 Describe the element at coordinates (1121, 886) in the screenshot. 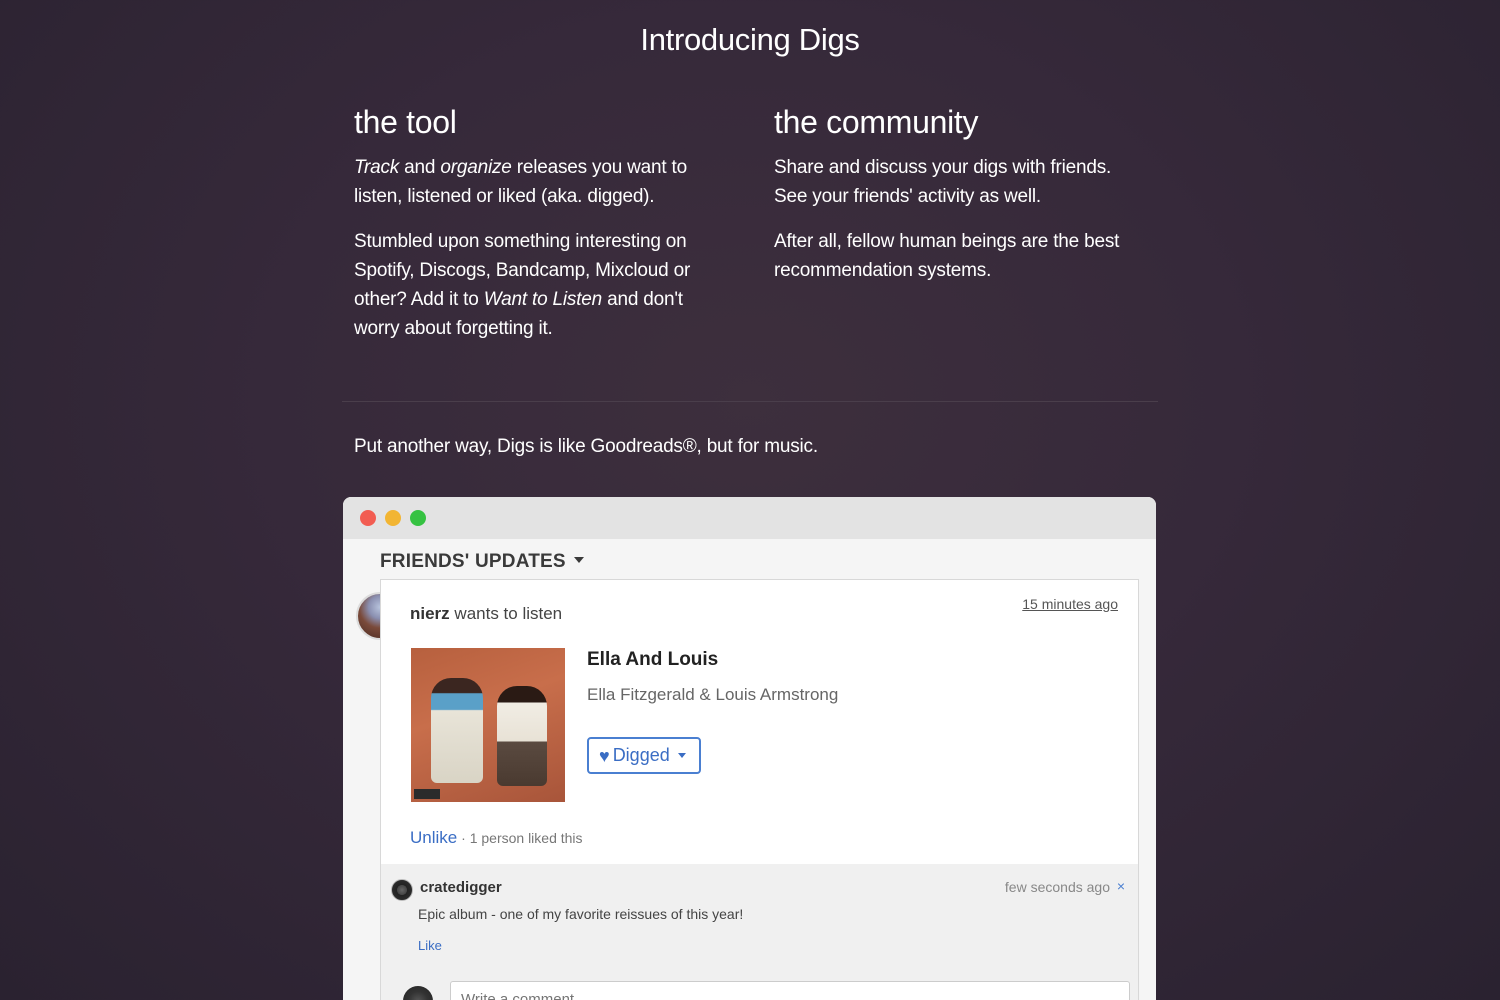

I see `close-icon: ×` at that location.